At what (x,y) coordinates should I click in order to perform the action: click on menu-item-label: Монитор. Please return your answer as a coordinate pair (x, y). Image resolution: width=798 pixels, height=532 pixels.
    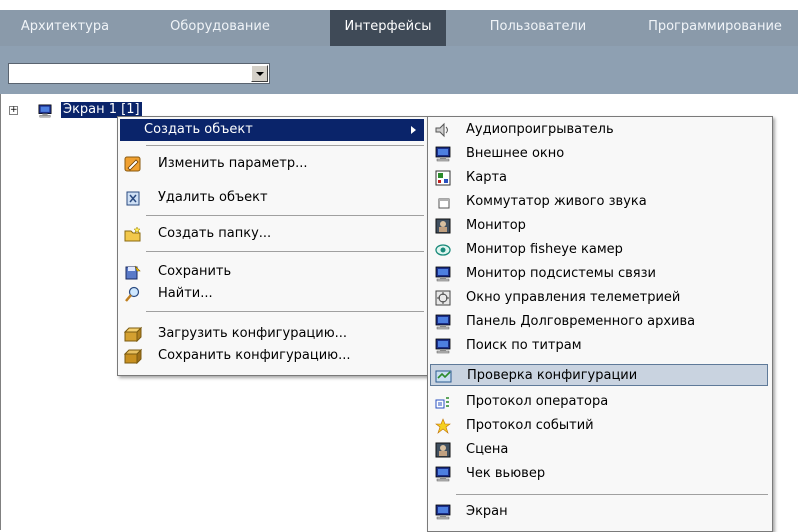
    Looking at the image, I should click on (496, 225).